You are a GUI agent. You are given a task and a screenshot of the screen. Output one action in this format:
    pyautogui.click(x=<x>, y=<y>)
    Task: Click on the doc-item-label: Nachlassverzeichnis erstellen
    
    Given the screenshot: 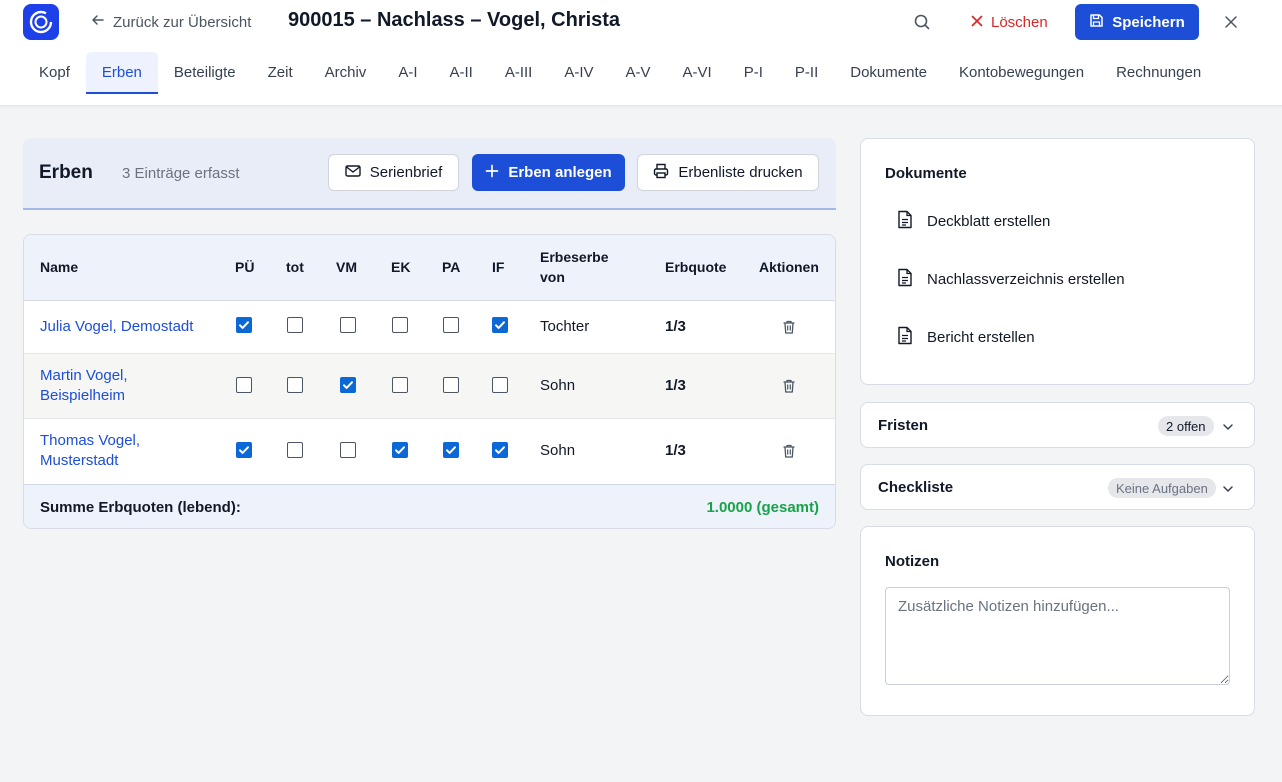 What is the action you would take?
    pyautogui.click(x=1026, y=279)
    